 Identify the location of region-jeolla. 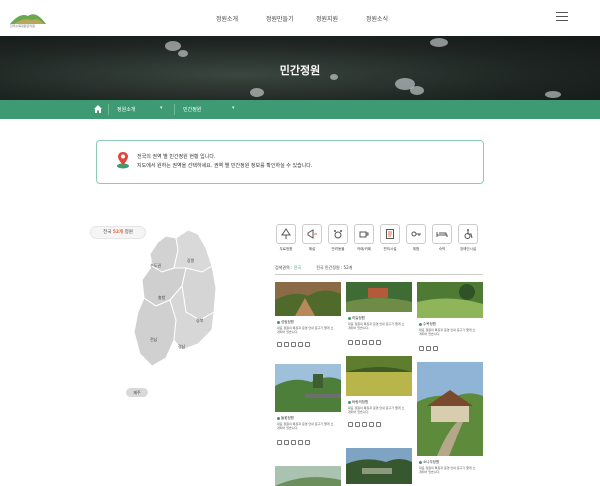
(155, 332).